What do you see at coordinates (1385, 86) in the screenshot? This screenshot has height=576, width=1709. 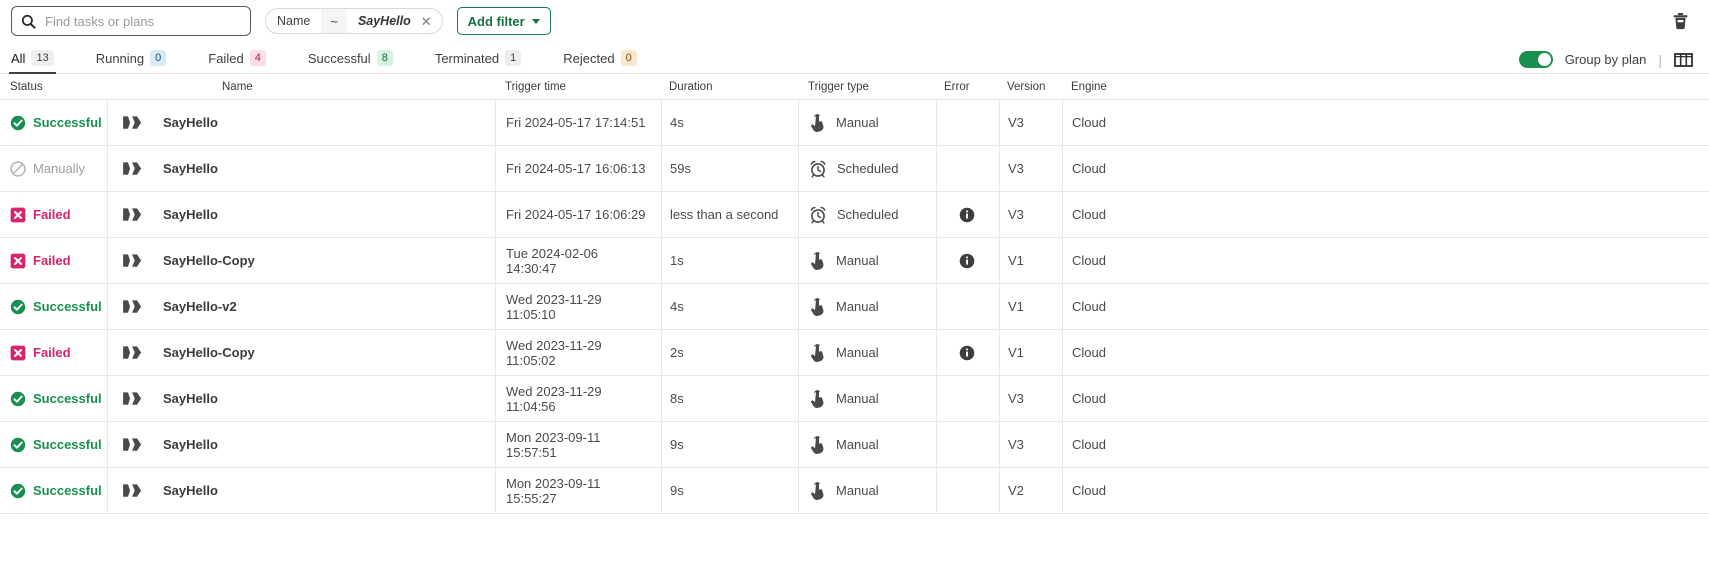 I see `column-header-engine: Engine` at bounding box center [1385, 86].